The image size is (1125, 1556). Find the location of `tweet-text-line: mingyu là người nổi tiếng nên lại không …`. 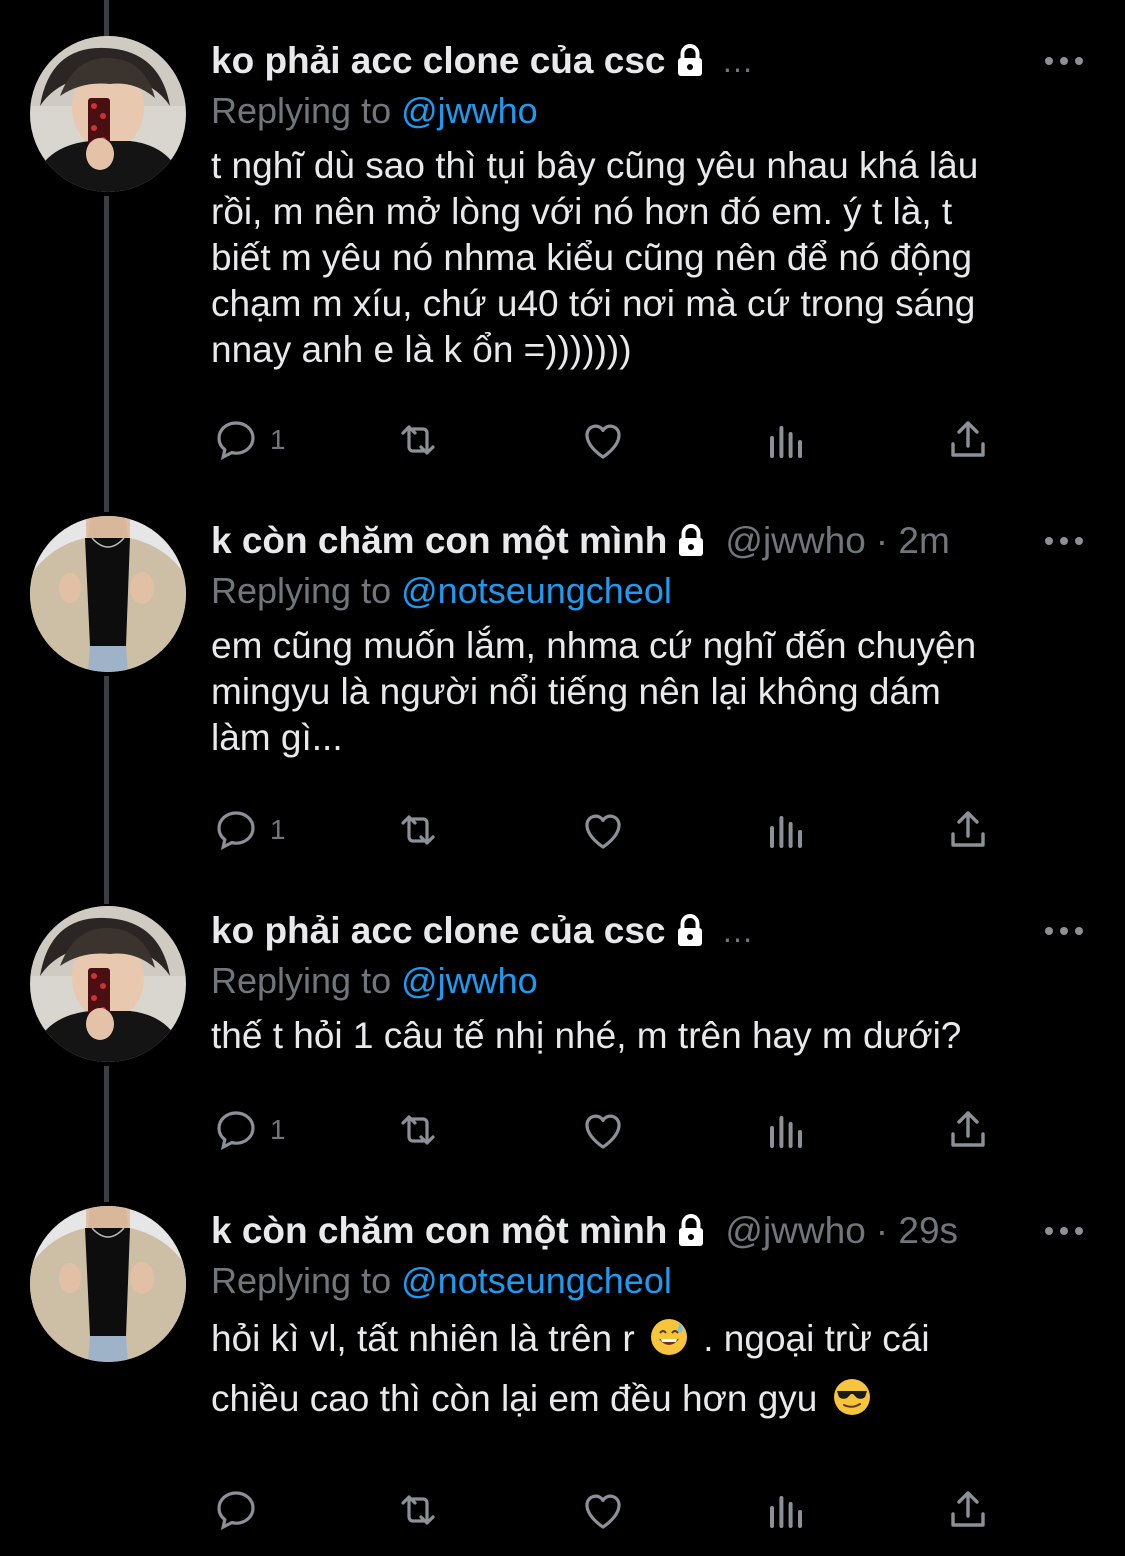

tweet-text-line: mingyu là người nổi tiếng nên lại không … is located at coordinates (576, 691).